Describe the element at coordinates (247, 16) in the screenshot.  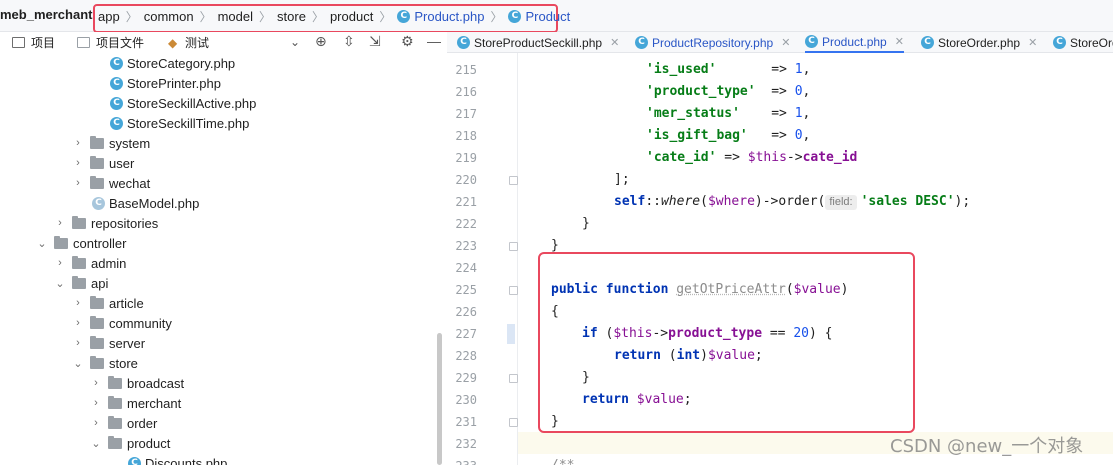
I see `breadcrumb-item-model: model 〉` at that location.